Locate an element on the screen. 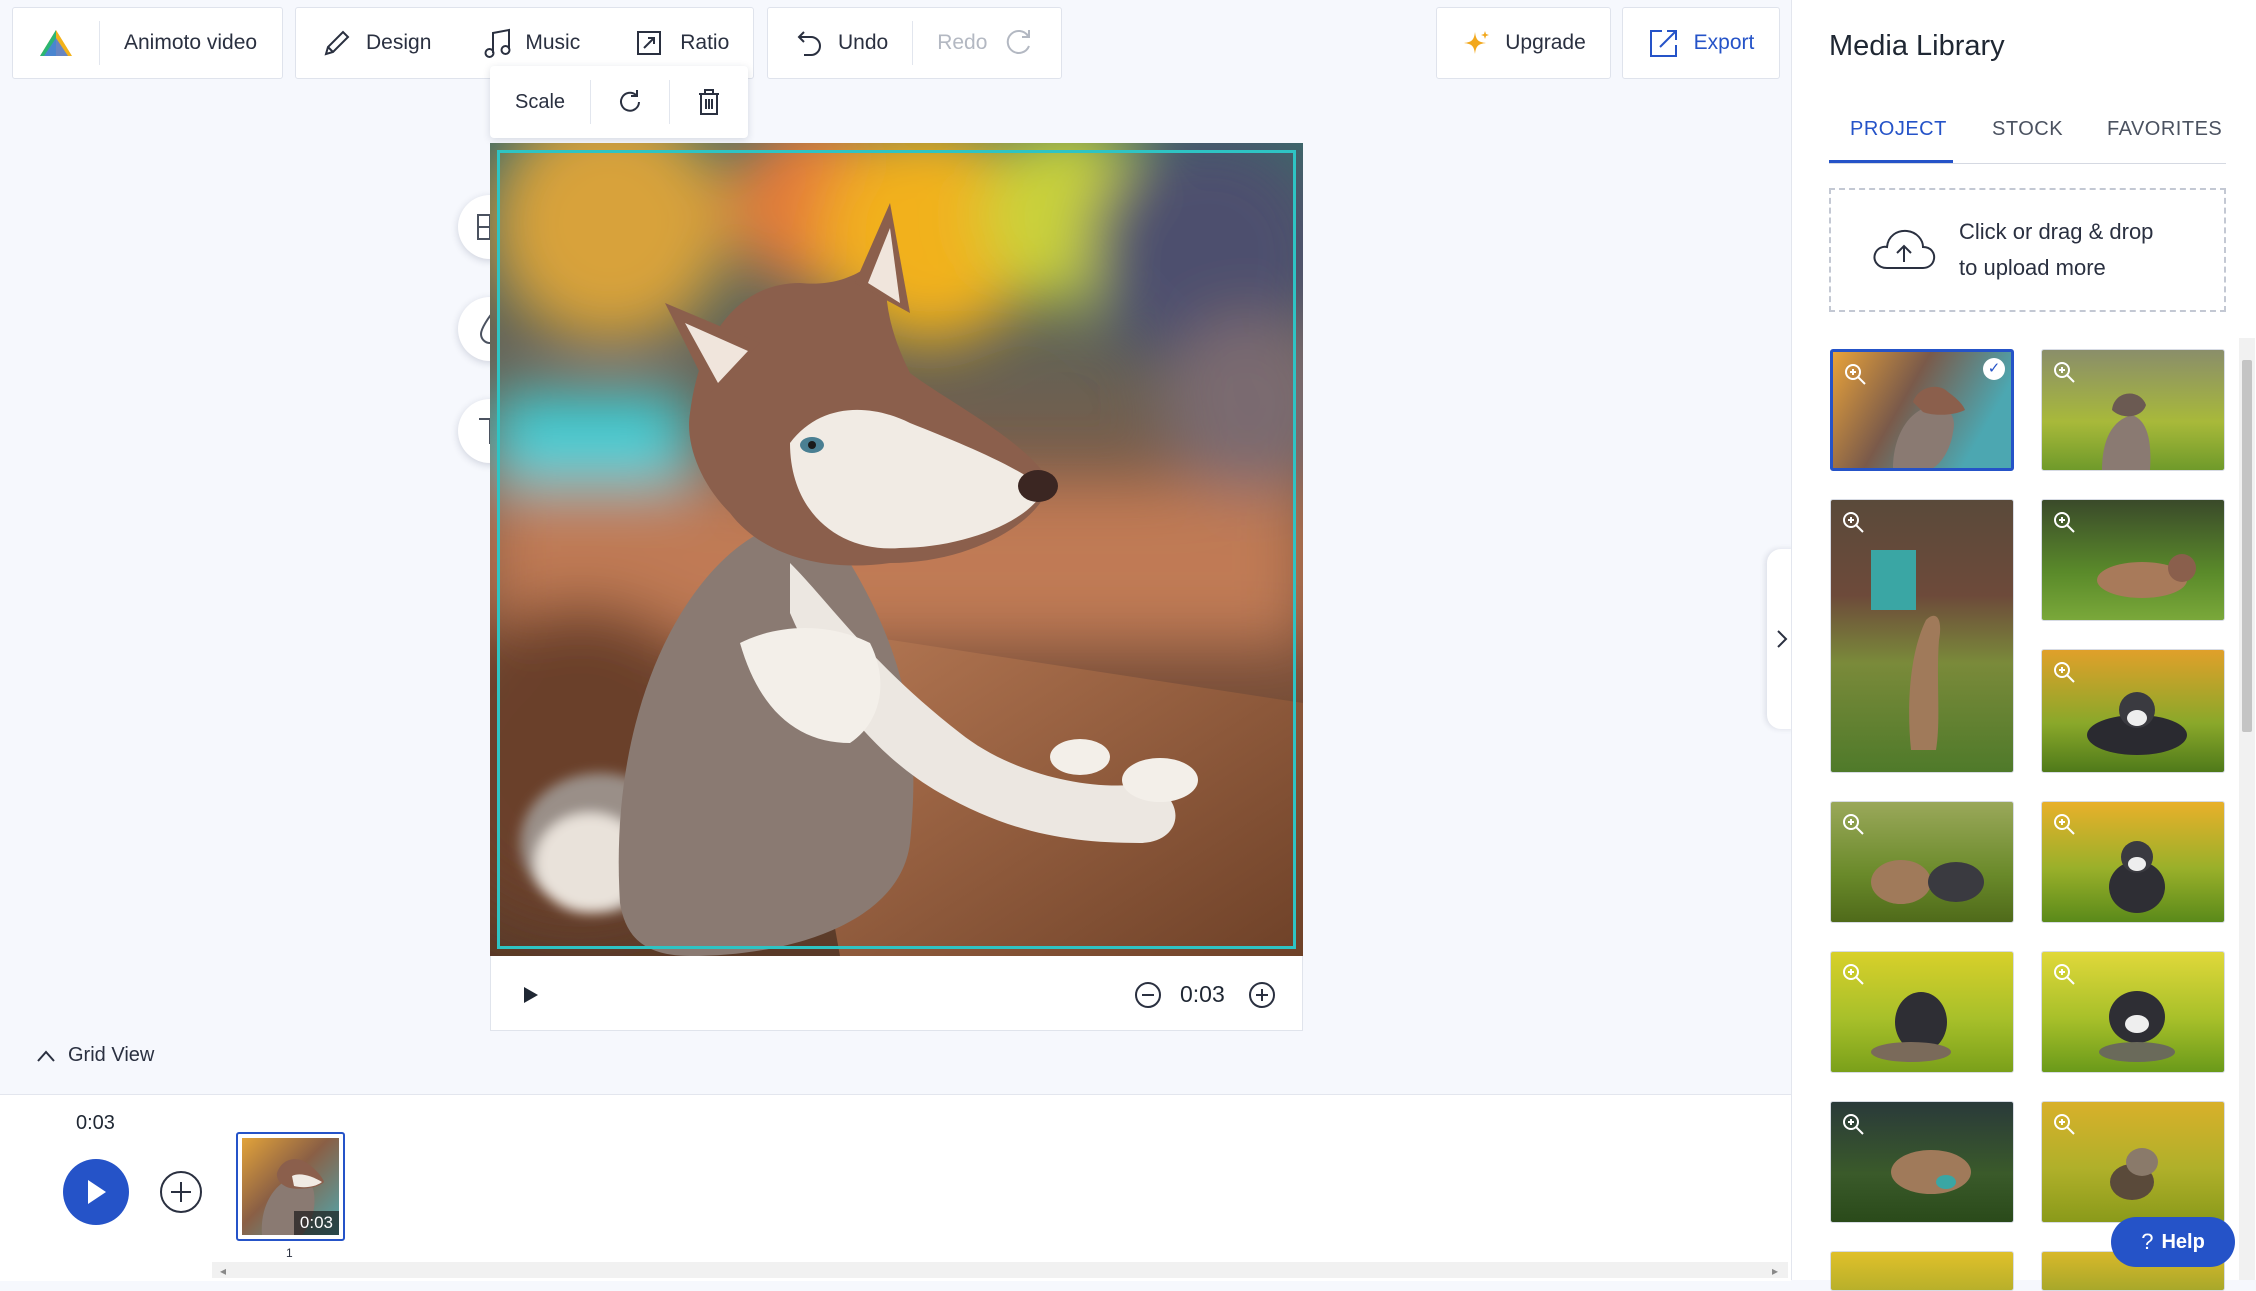 Image resolution: width=2256 pixels, height=1291 pixels. upgrade-label: Upgrade is located at coordinates (1545, 42).